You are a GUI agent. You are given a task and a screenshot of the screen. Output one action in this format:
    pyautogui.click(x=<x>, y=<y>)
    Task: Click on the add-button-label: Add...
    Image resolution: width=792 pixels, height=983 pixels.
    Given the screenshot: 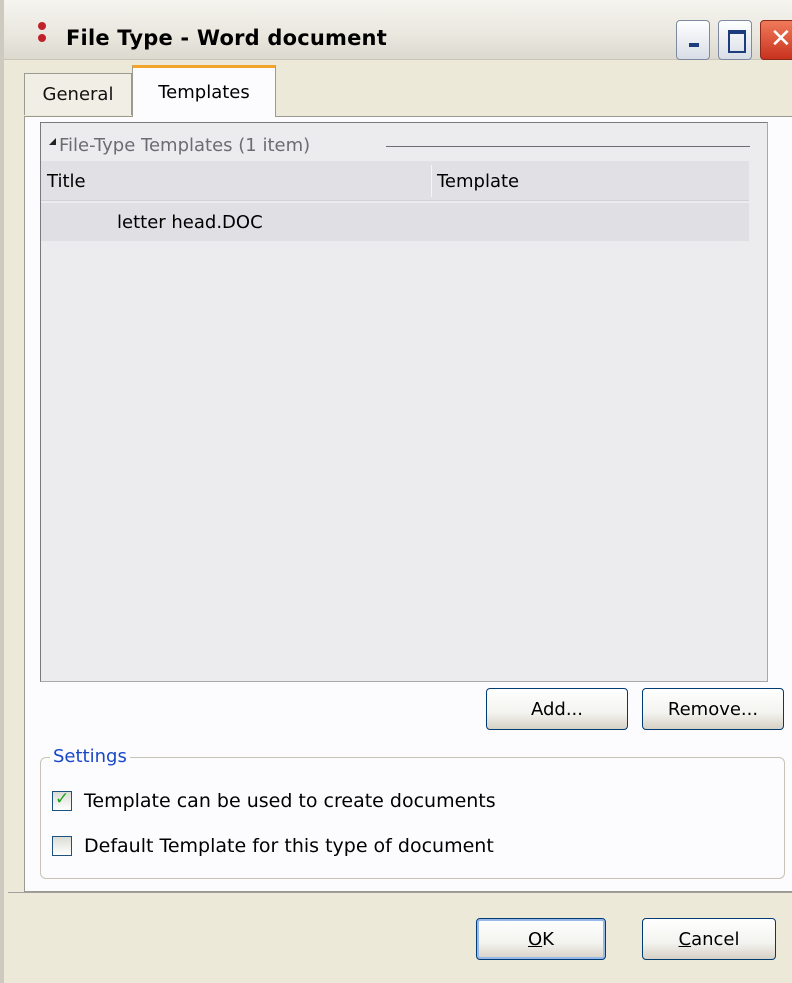 What is the action you would take?
    pyautogui.click(x=556, y=709)
    